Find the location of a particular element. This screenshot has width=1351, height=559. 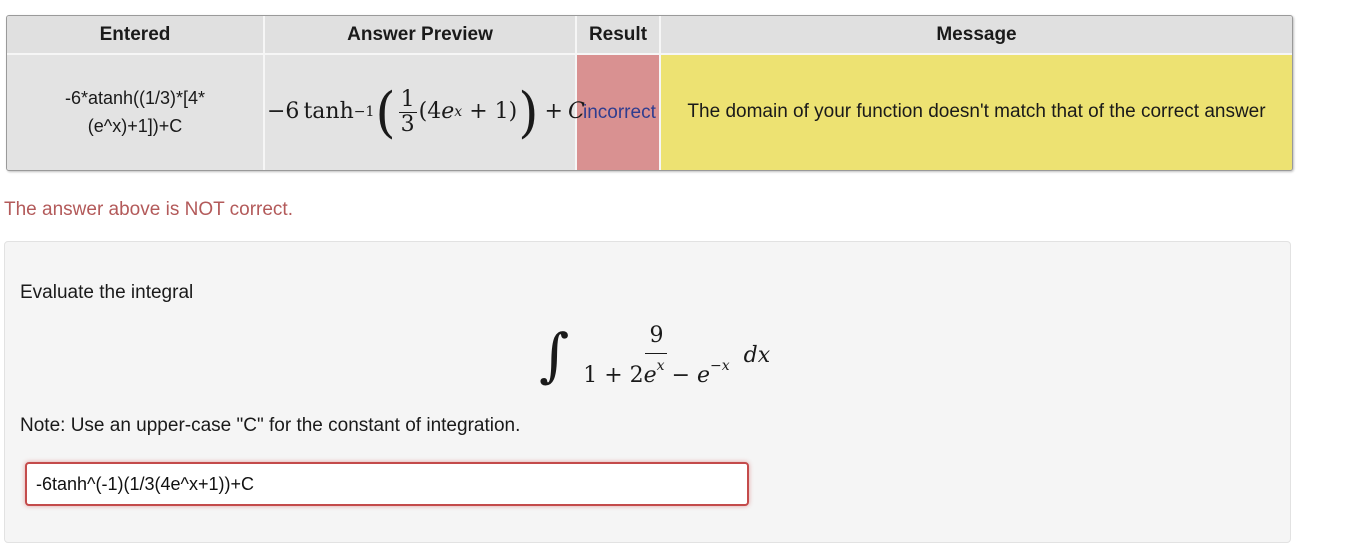

preview-fraction: 1 3 is located at coordinates (407, 111).